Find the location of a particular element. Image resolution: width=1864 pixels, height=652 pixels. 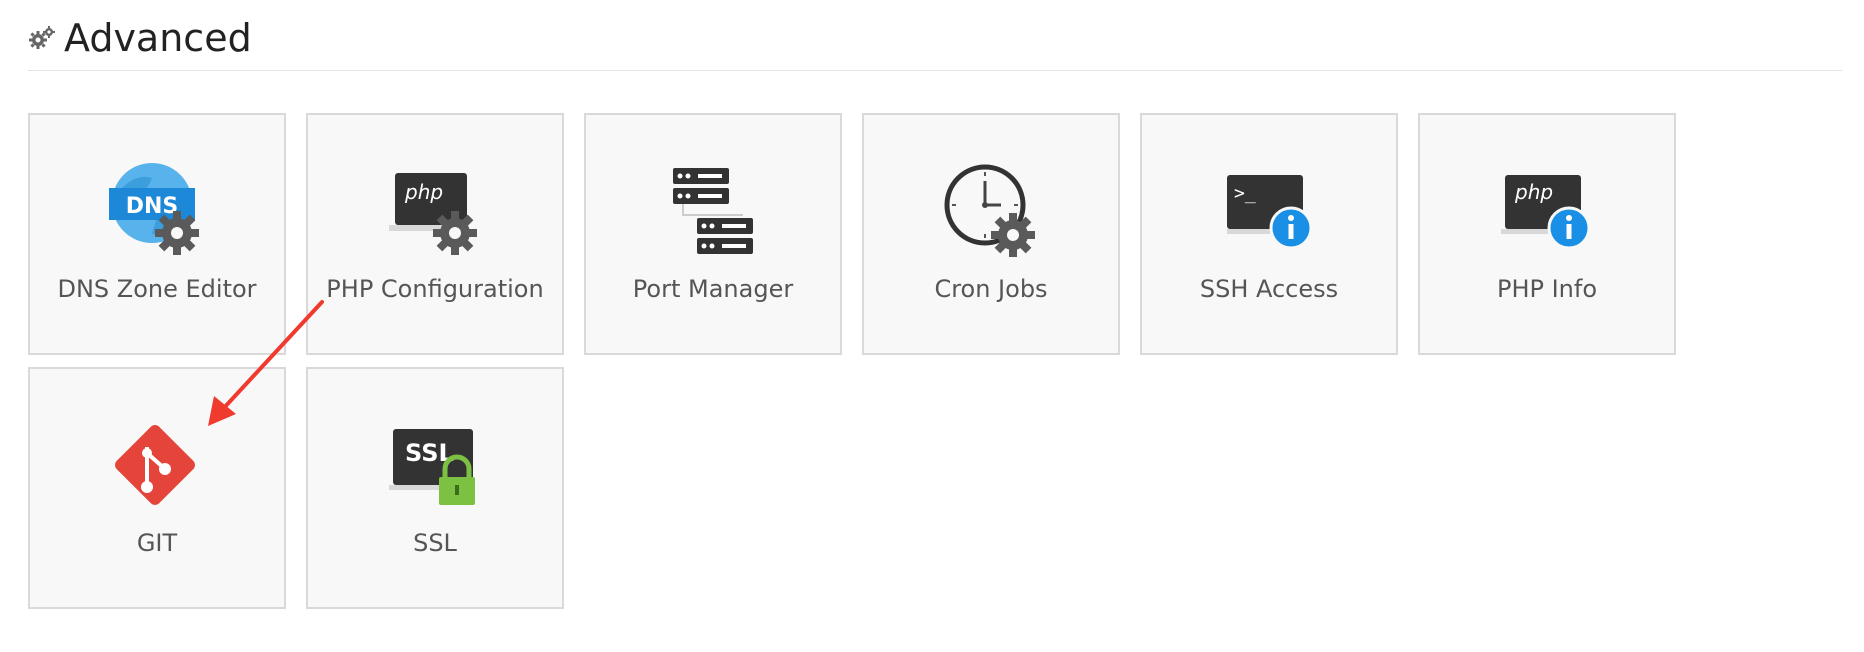

tile-label: DNS Zone Editor is located at coordinates (157, 289).